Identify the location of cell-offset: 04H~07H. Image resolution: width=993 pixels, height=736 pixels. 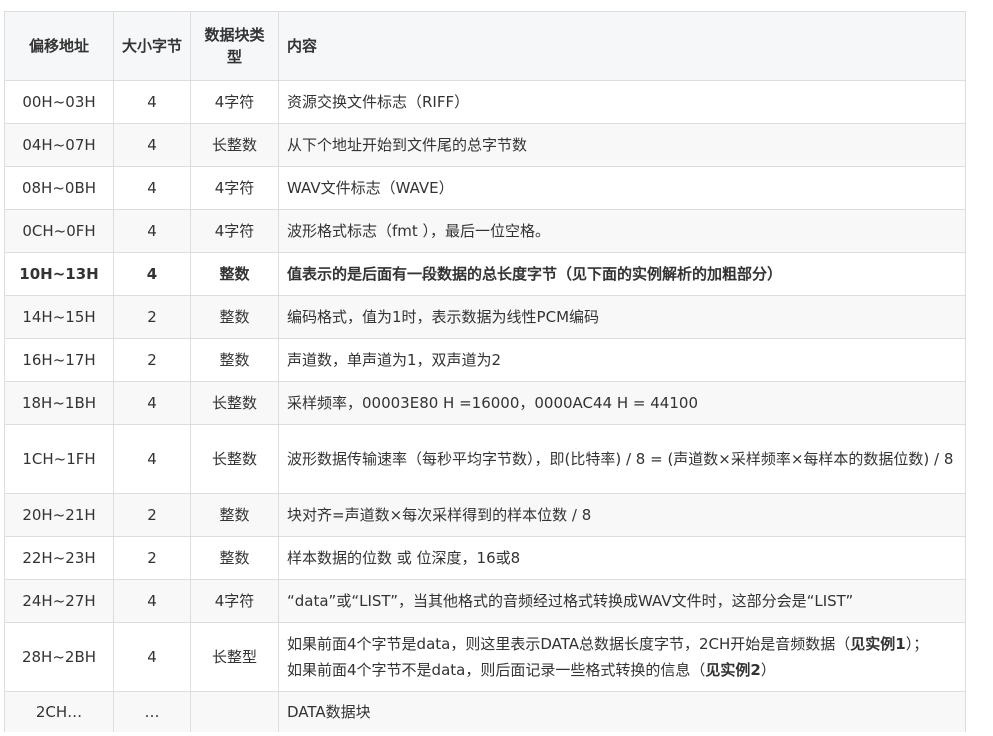
(59, 145).